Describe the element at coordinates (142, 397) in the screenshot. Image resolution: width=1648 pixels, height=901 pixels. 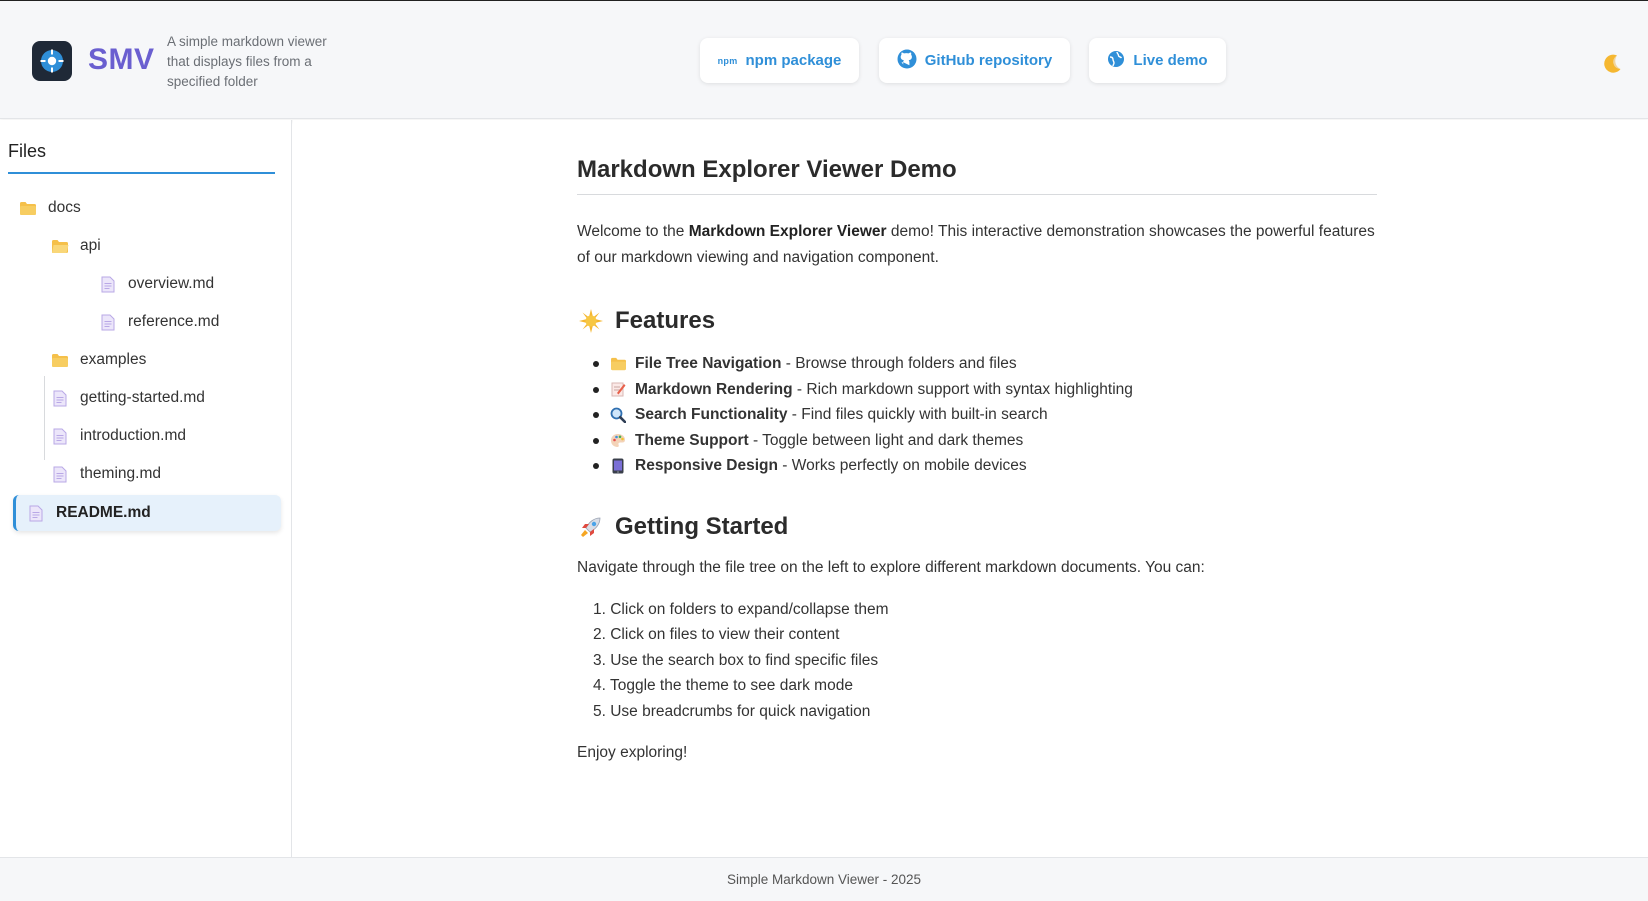
I see `tree-item-label: getting-started.md` at that location.